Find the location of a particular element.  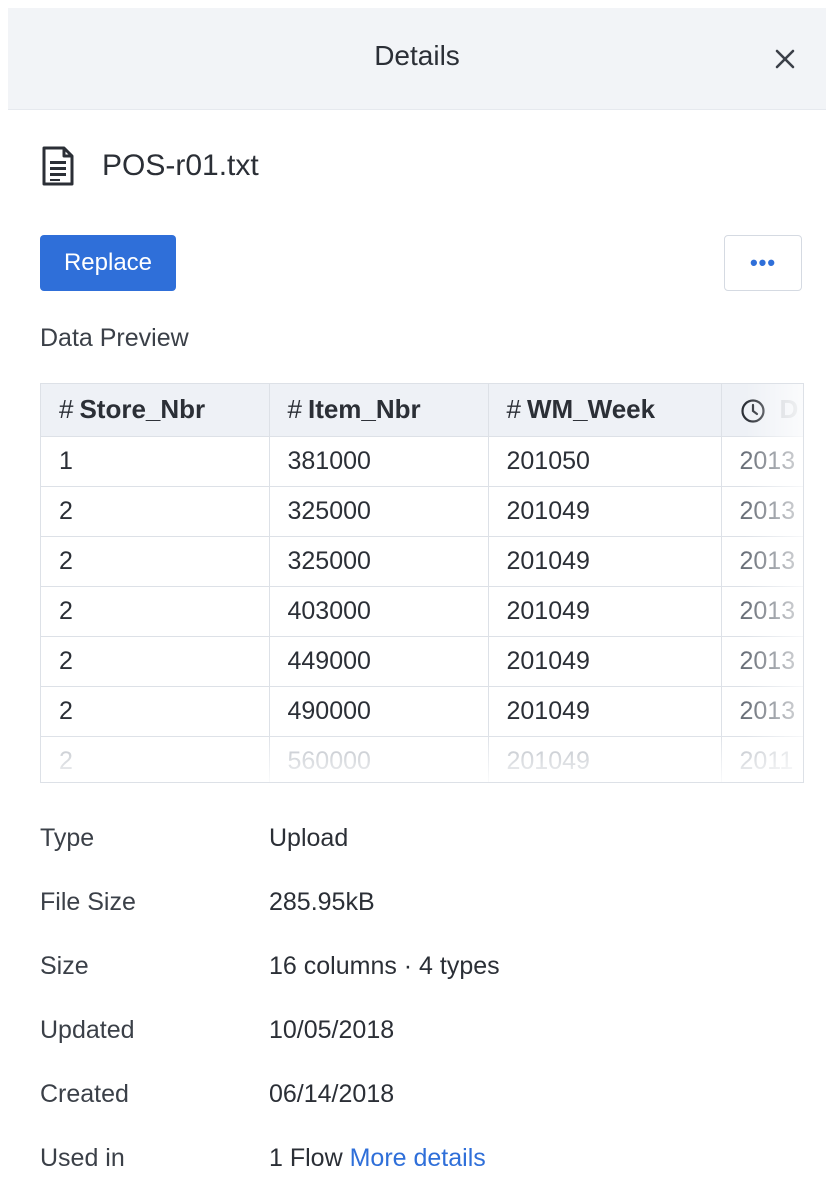

document-icon is located at coordinates (58, 166).